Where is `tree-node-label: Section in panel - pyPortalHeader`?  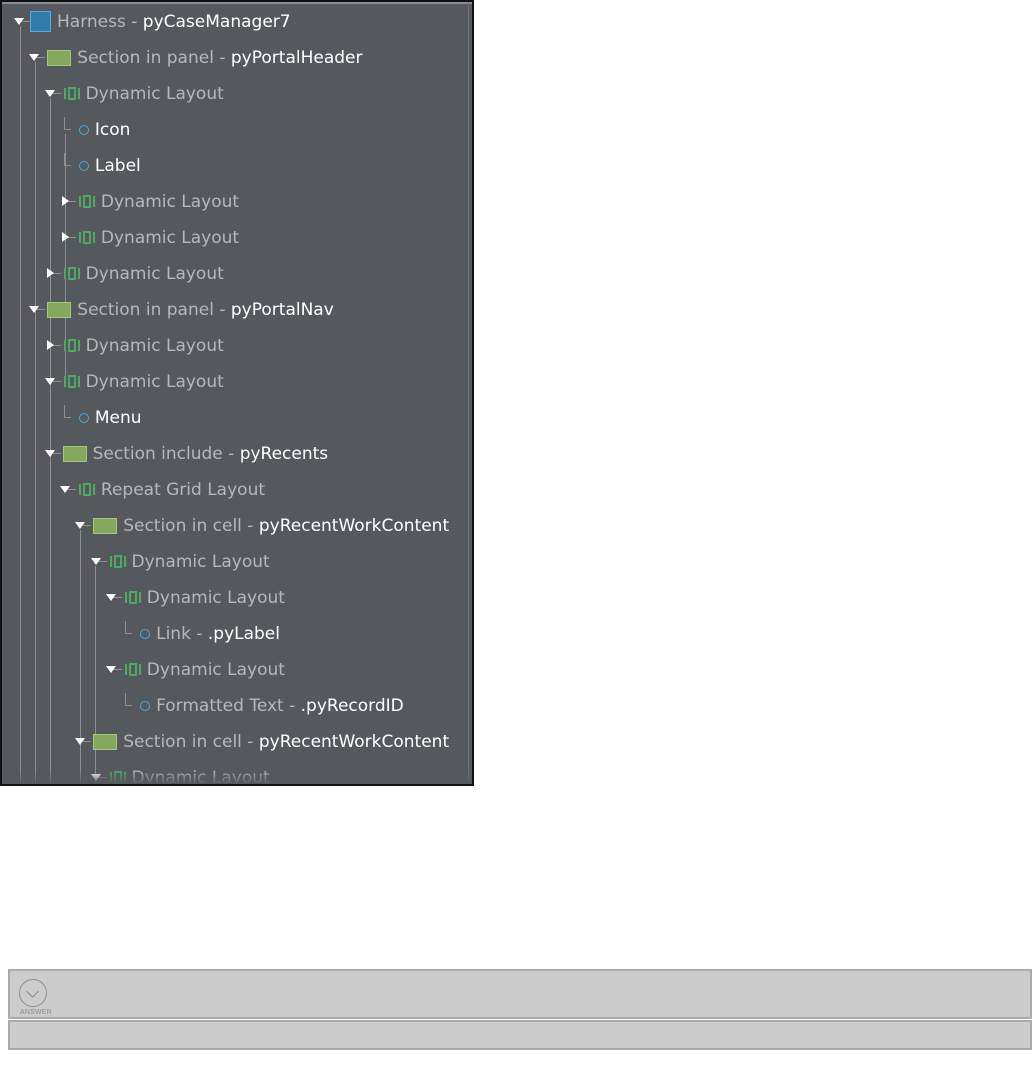
tree-node-label: Section in panel - pyPortalHeader is located at coordinates (219, 58).